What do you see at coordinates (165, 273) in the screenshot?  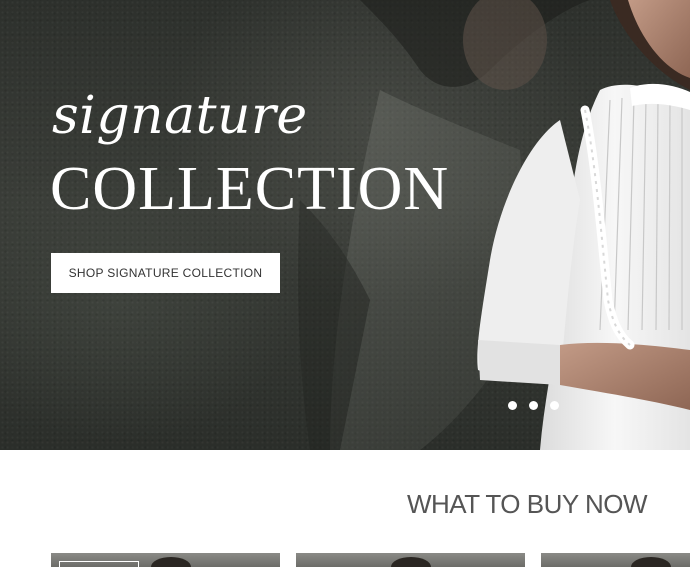 I see `shop-signature-collection-button: SHOP SIGNATURE COLLECTION` at bounding box center [165, 273].